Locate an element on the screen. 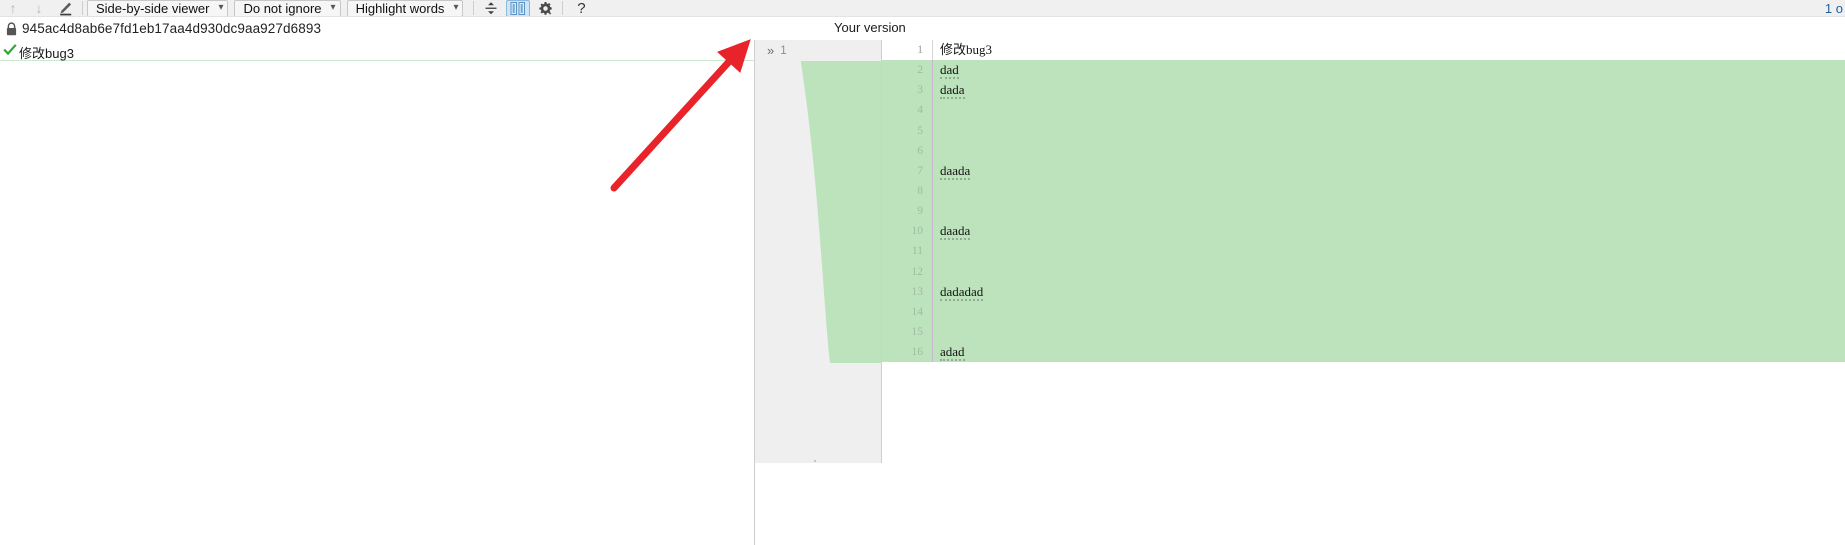 Image resolution: width=1845 pixels, height=545 pixels. line-number: 10 is located at coordinates (907, 231).